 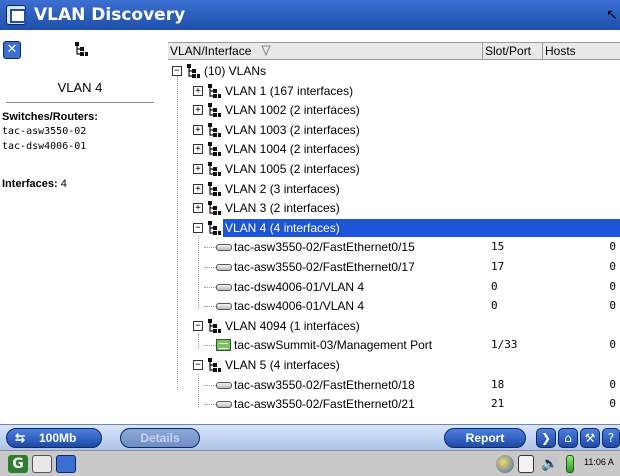 I want to click on interface-label: tac-asw3550-02/FastEthernet0/17, so click(x=324, y=267).